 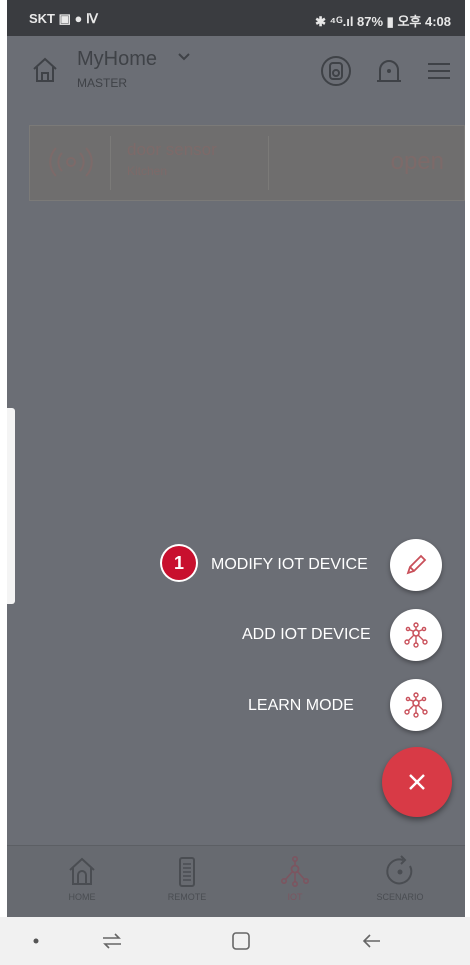 I want to click on close-fab-button, so click(x=417, y=782).